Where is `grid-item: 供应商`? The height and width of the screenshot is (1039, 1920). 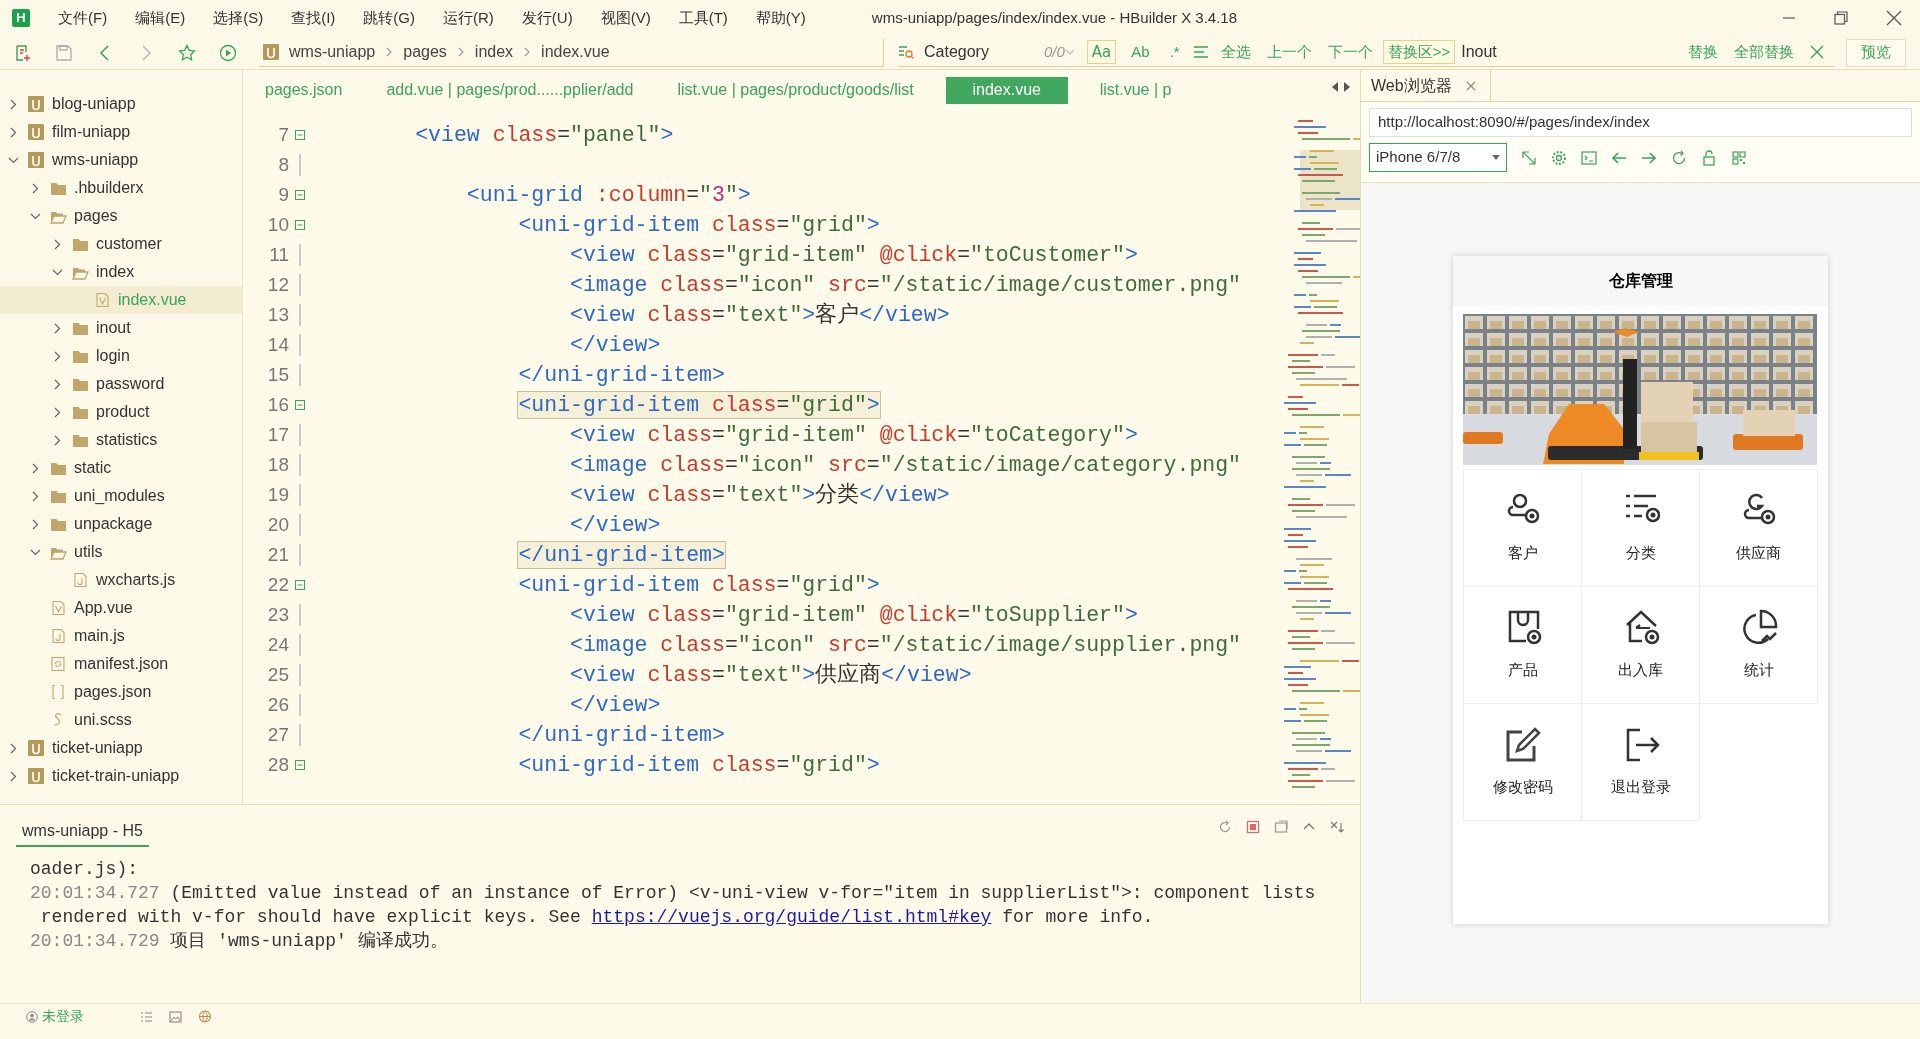
grid-item: 供应商 is located at coordinates (1758, 528).